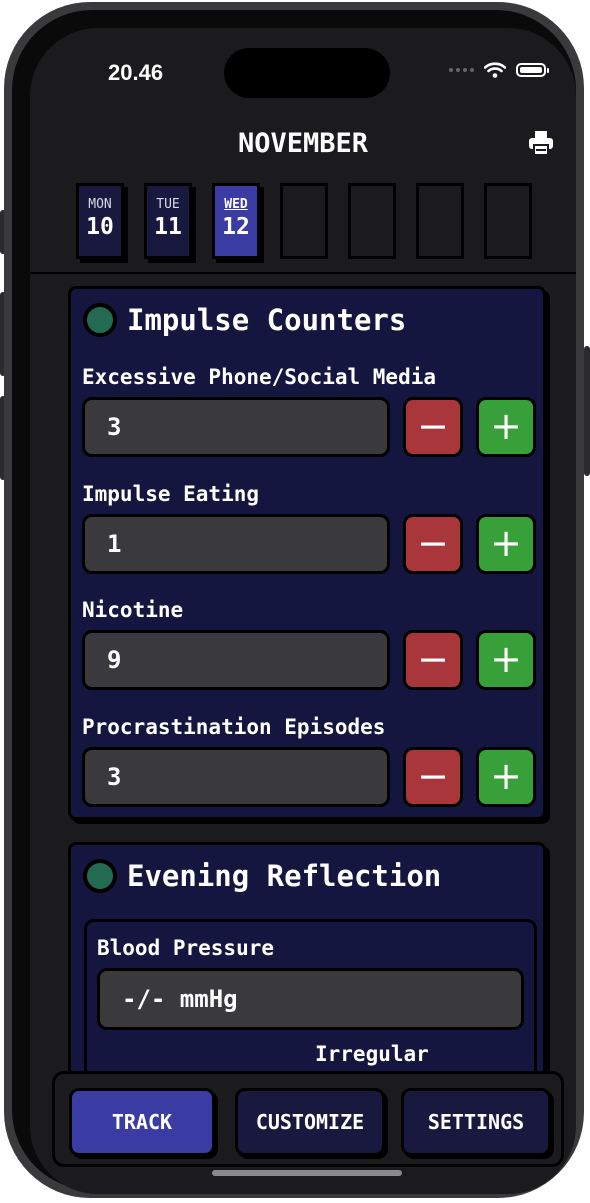  Describe the element at coordinates (236, 544) in the screenshot. I see `counter-value-field: 1` at that location.